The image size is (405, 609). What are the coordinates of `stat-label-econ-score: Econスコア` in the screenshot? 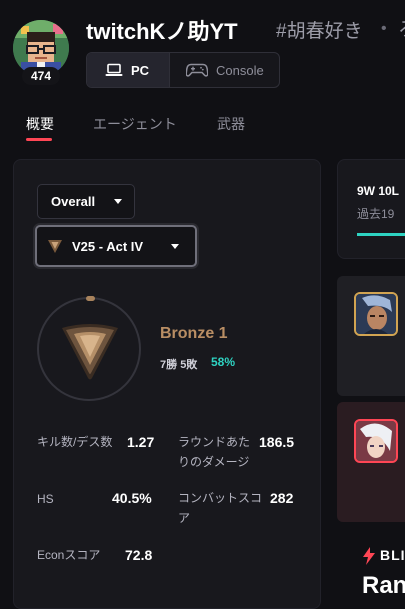 It's located at (69, 555).